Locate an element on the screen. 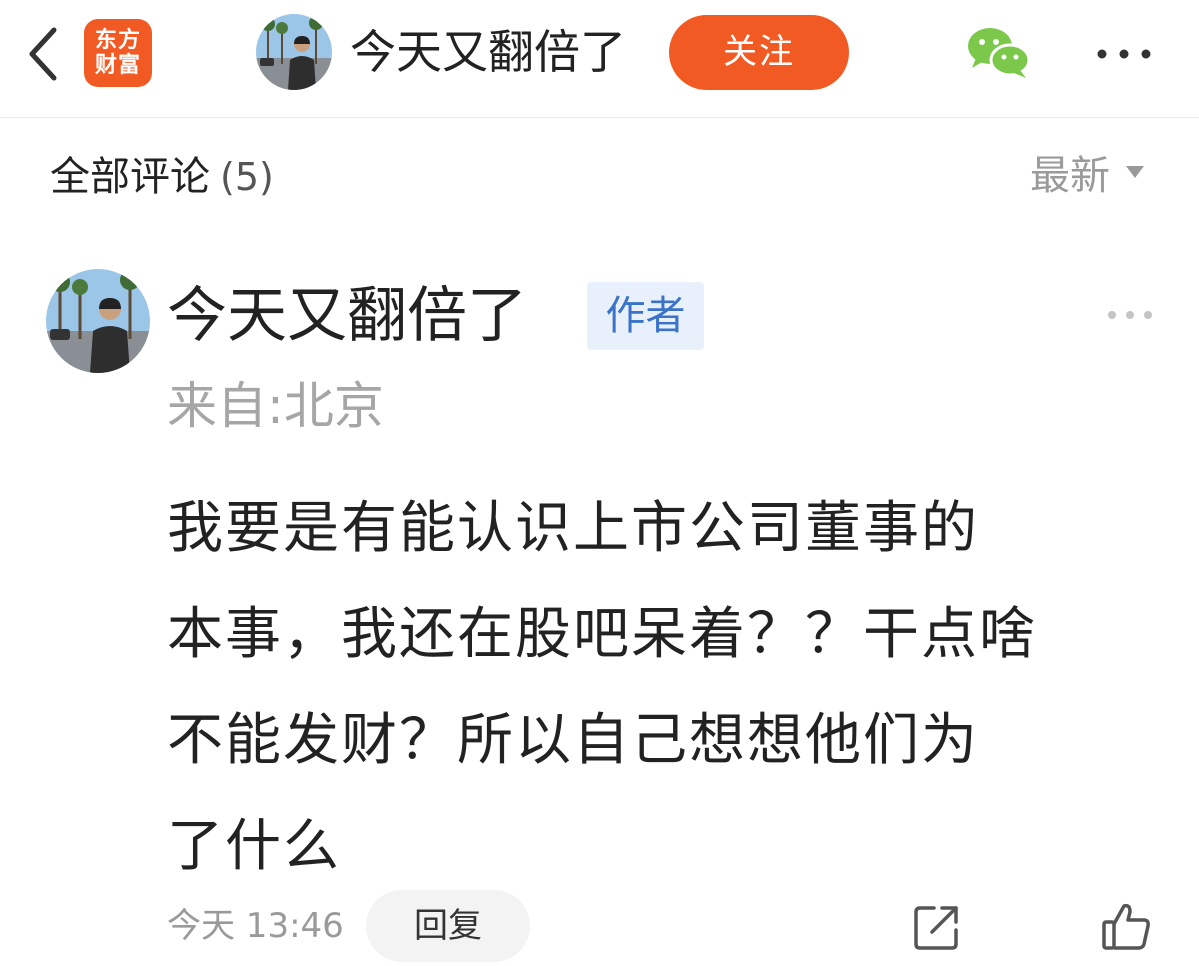 The height and width of the screenshot is (966, 1199). wechat-icon is located at coordinates (999, 52).